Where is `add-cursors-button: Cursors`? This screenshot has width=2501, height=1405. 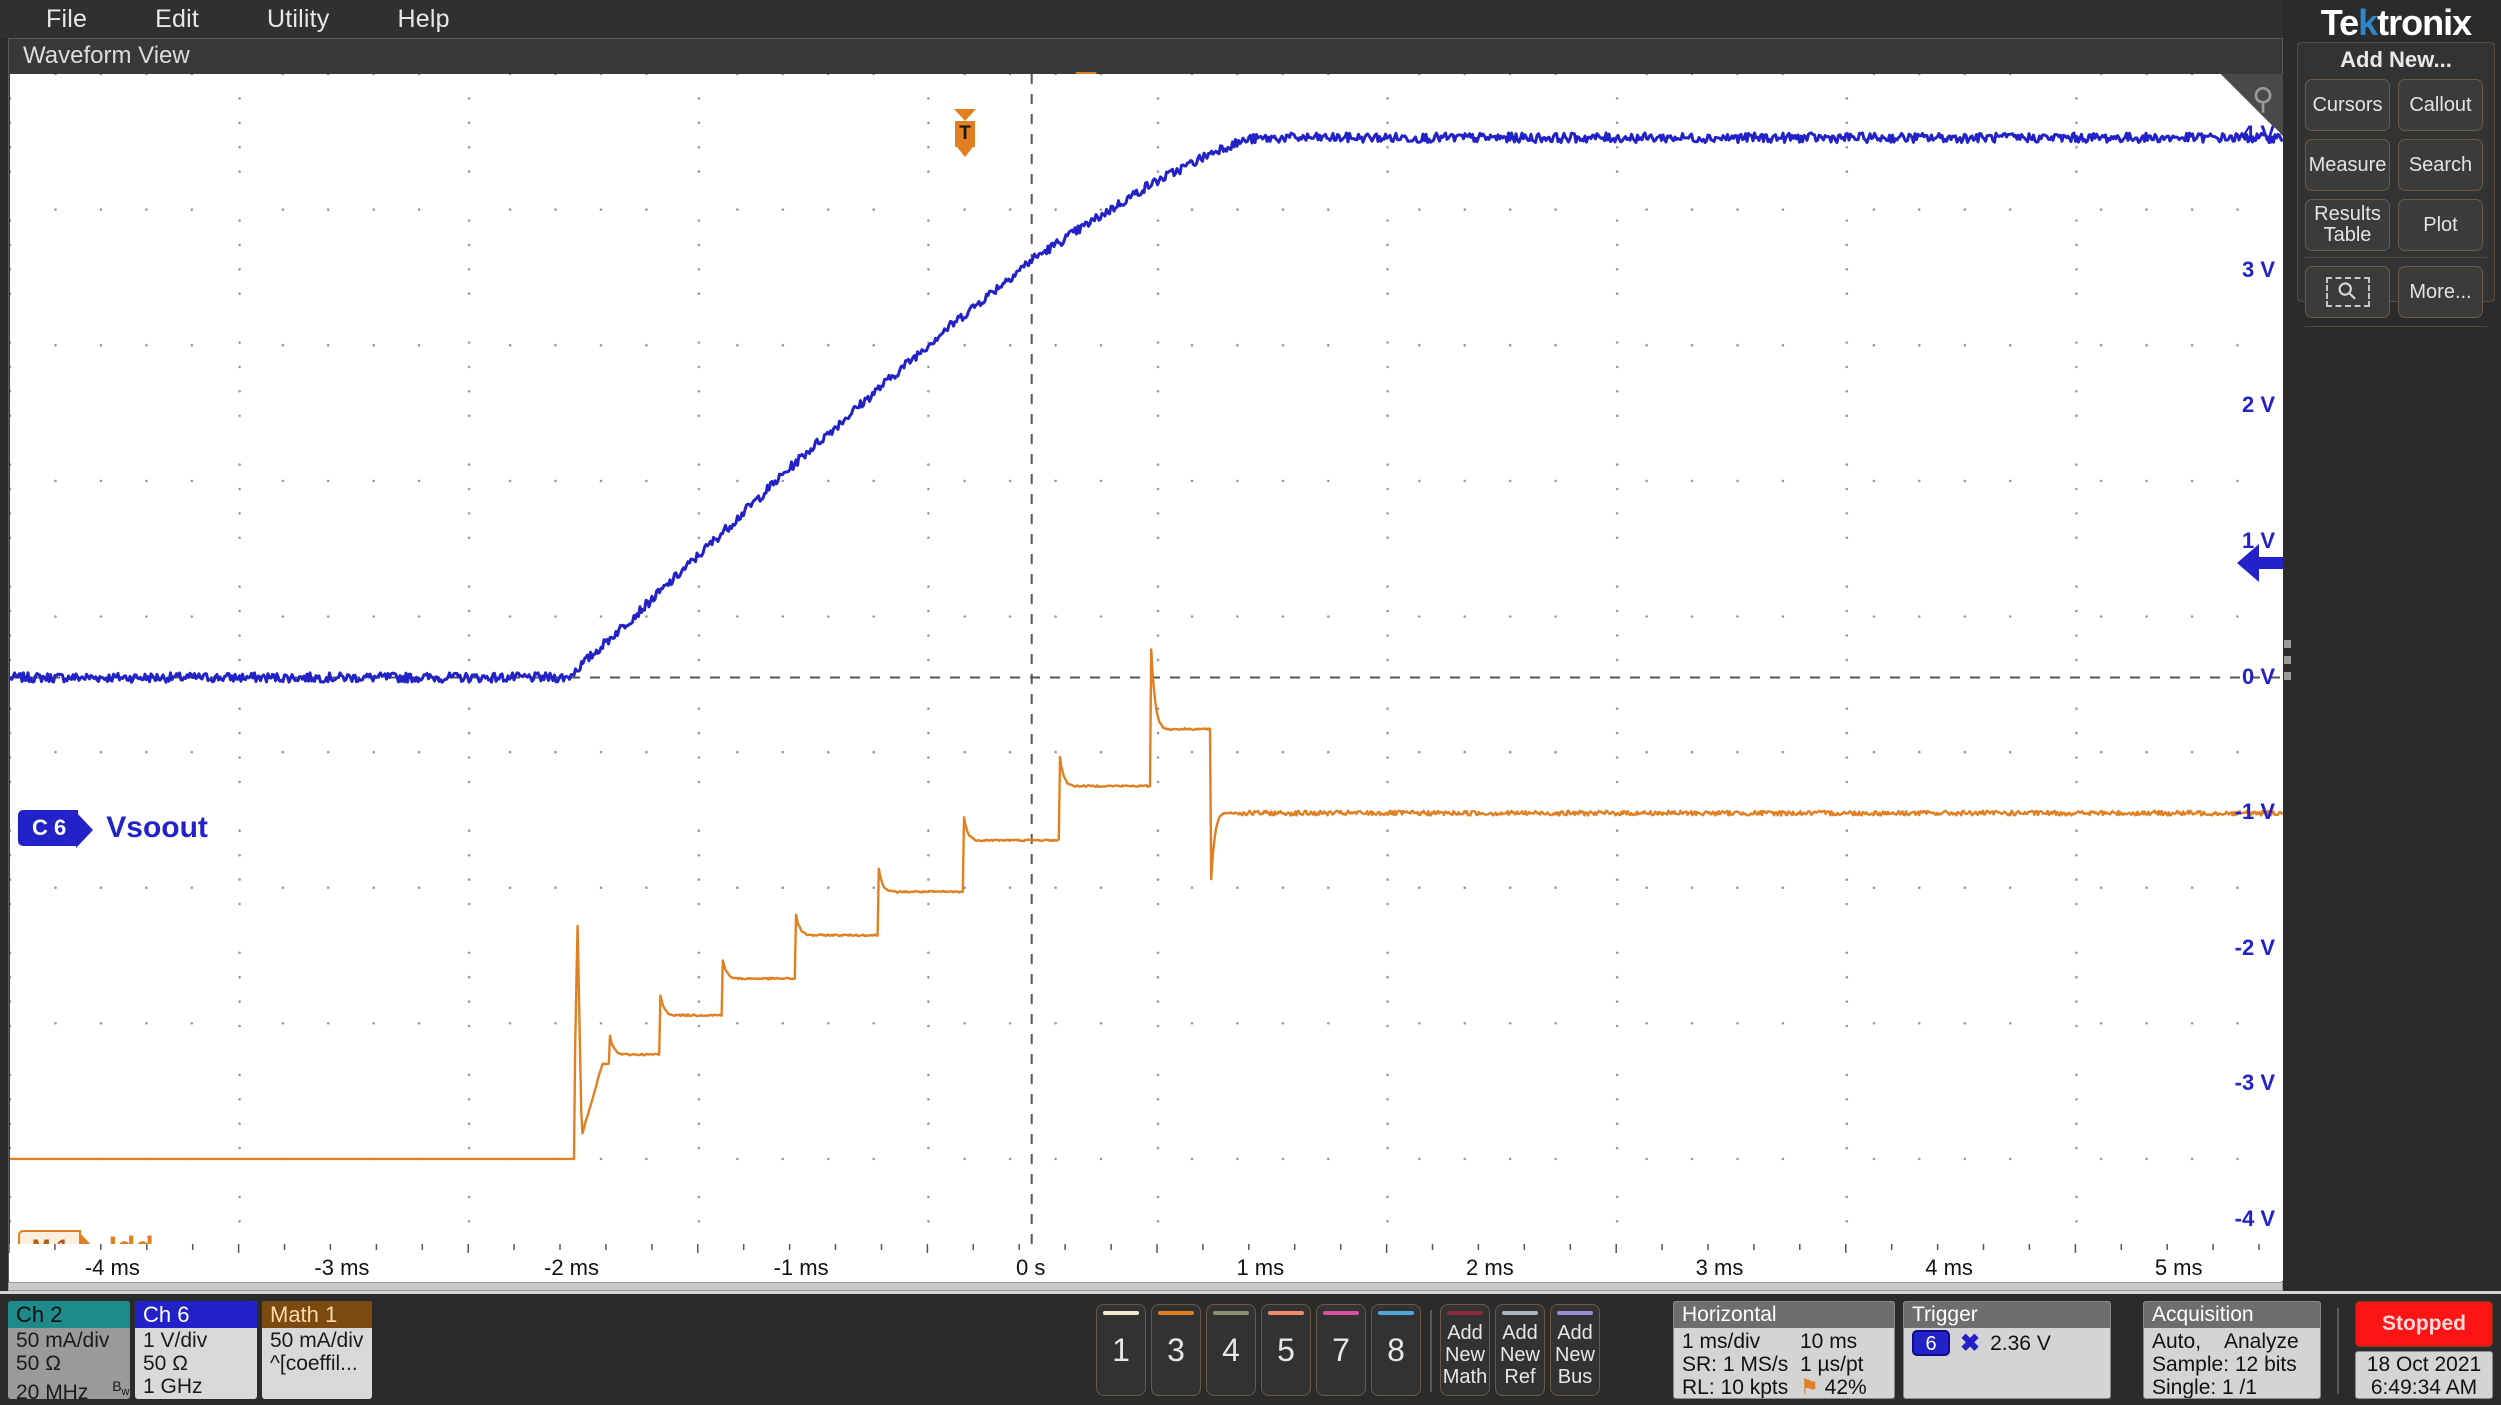 add-cursors-button: Cursors is located at coordinates (2347, 105).